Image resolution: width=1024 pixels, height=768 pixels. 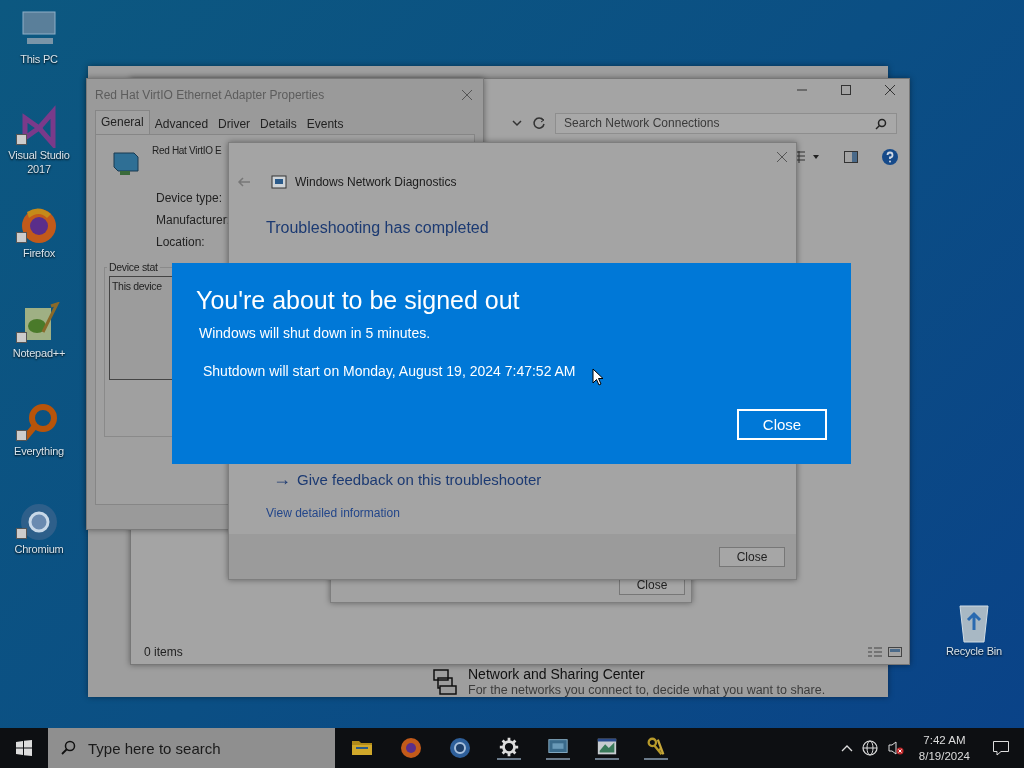 What do you see at coordinates (376, 182) in the screenshot?
I see `window-title: Windows Network Diagnostics` at bounding box center [376, 182].